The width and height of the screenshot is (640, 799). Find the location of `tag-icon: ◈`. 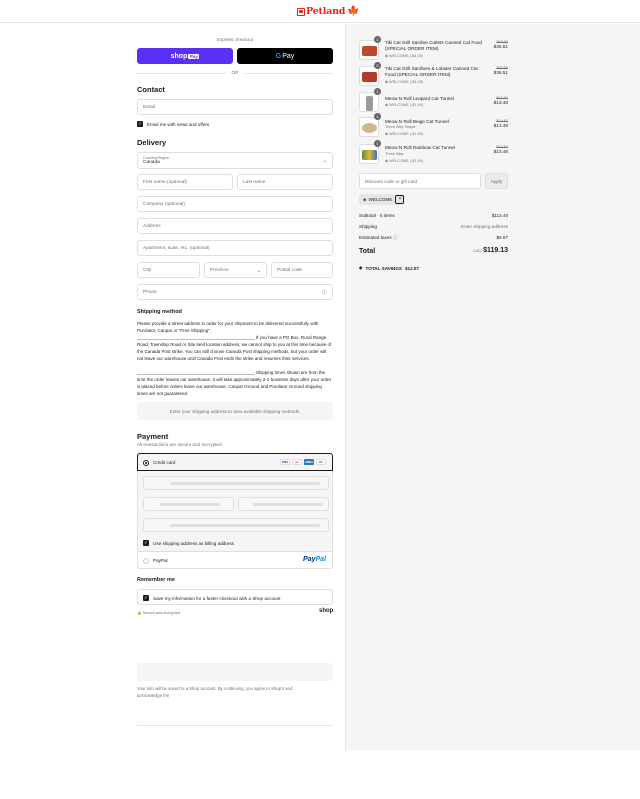

tag-icon: ◈ is located at coordinates (361, 267).